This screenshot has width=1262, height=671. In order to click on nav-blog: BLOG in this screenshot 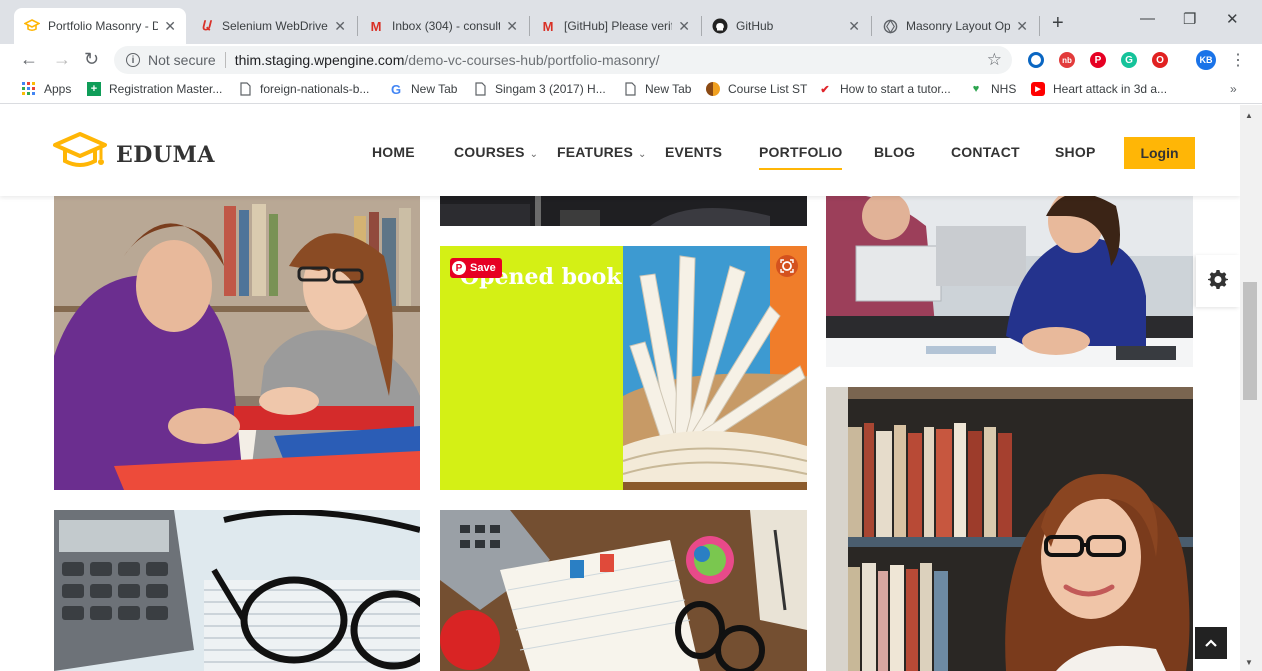, I will do `click(894, 152)`.